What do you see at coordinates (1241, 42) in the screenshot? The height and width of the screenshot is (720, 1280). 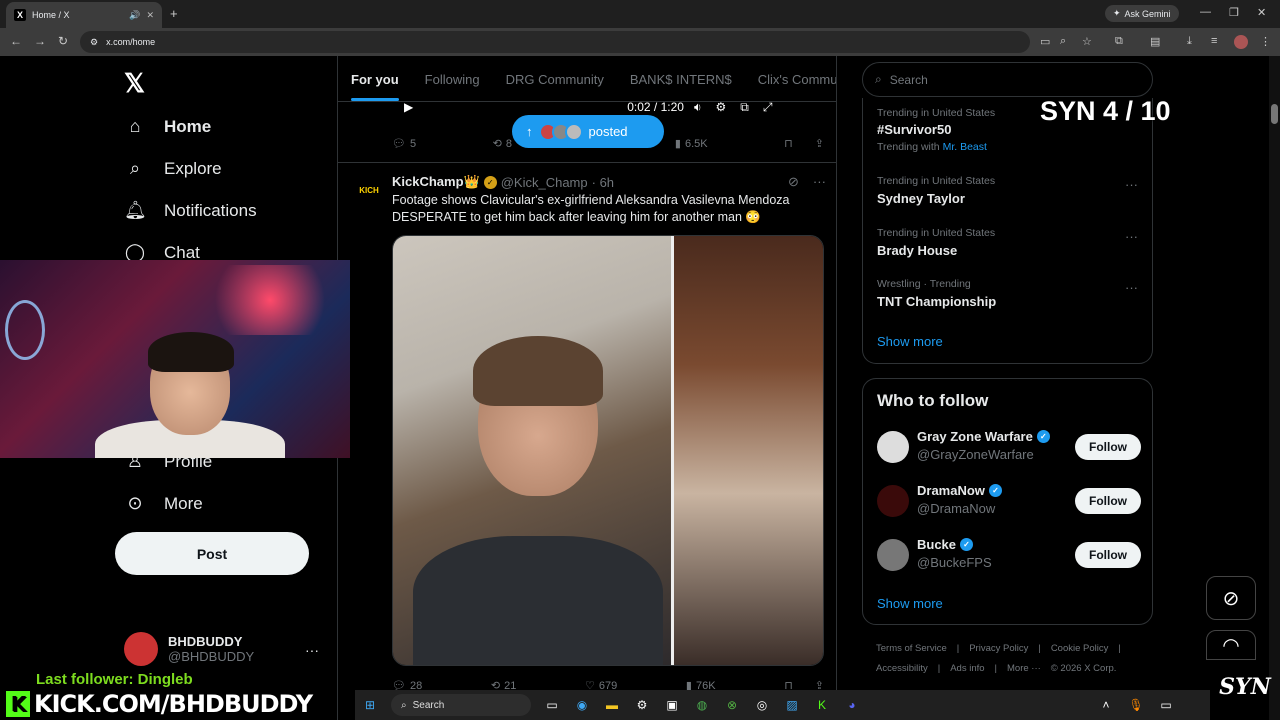 I see `browser-profile-avatar` at bounding box center [1241, 42].